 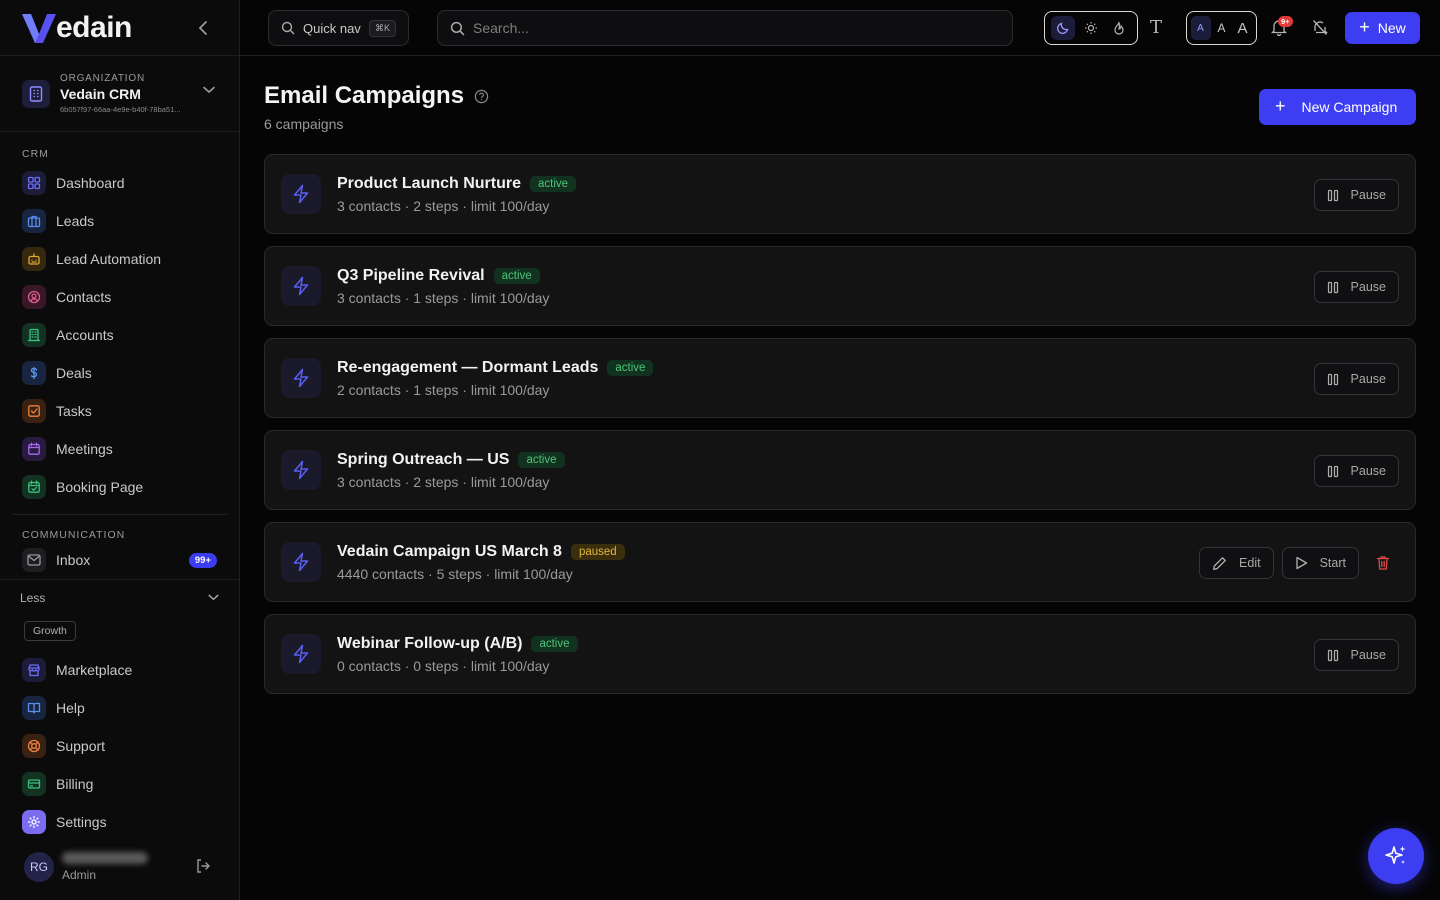 What do you see at coordinates (119, 708) in the screenshot?
I see `sidebar-item-help: Help` at bounding box center [119, 708].